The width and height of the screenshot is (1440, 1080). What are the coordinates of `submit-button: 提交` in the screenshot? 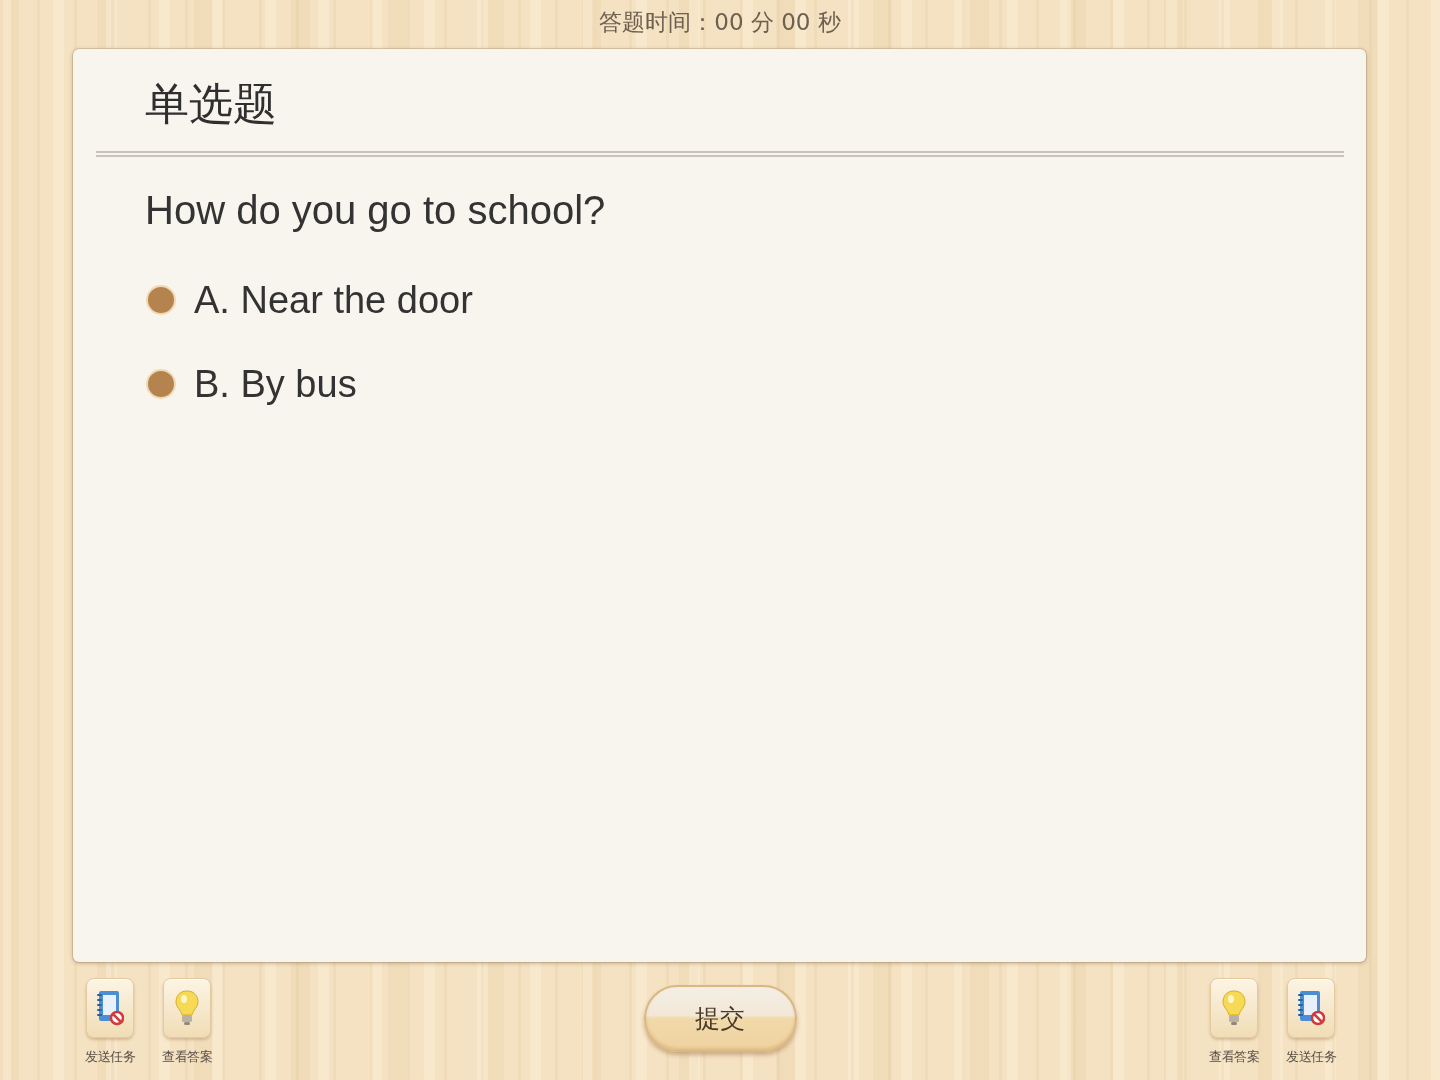 It's located at (720, 1018).